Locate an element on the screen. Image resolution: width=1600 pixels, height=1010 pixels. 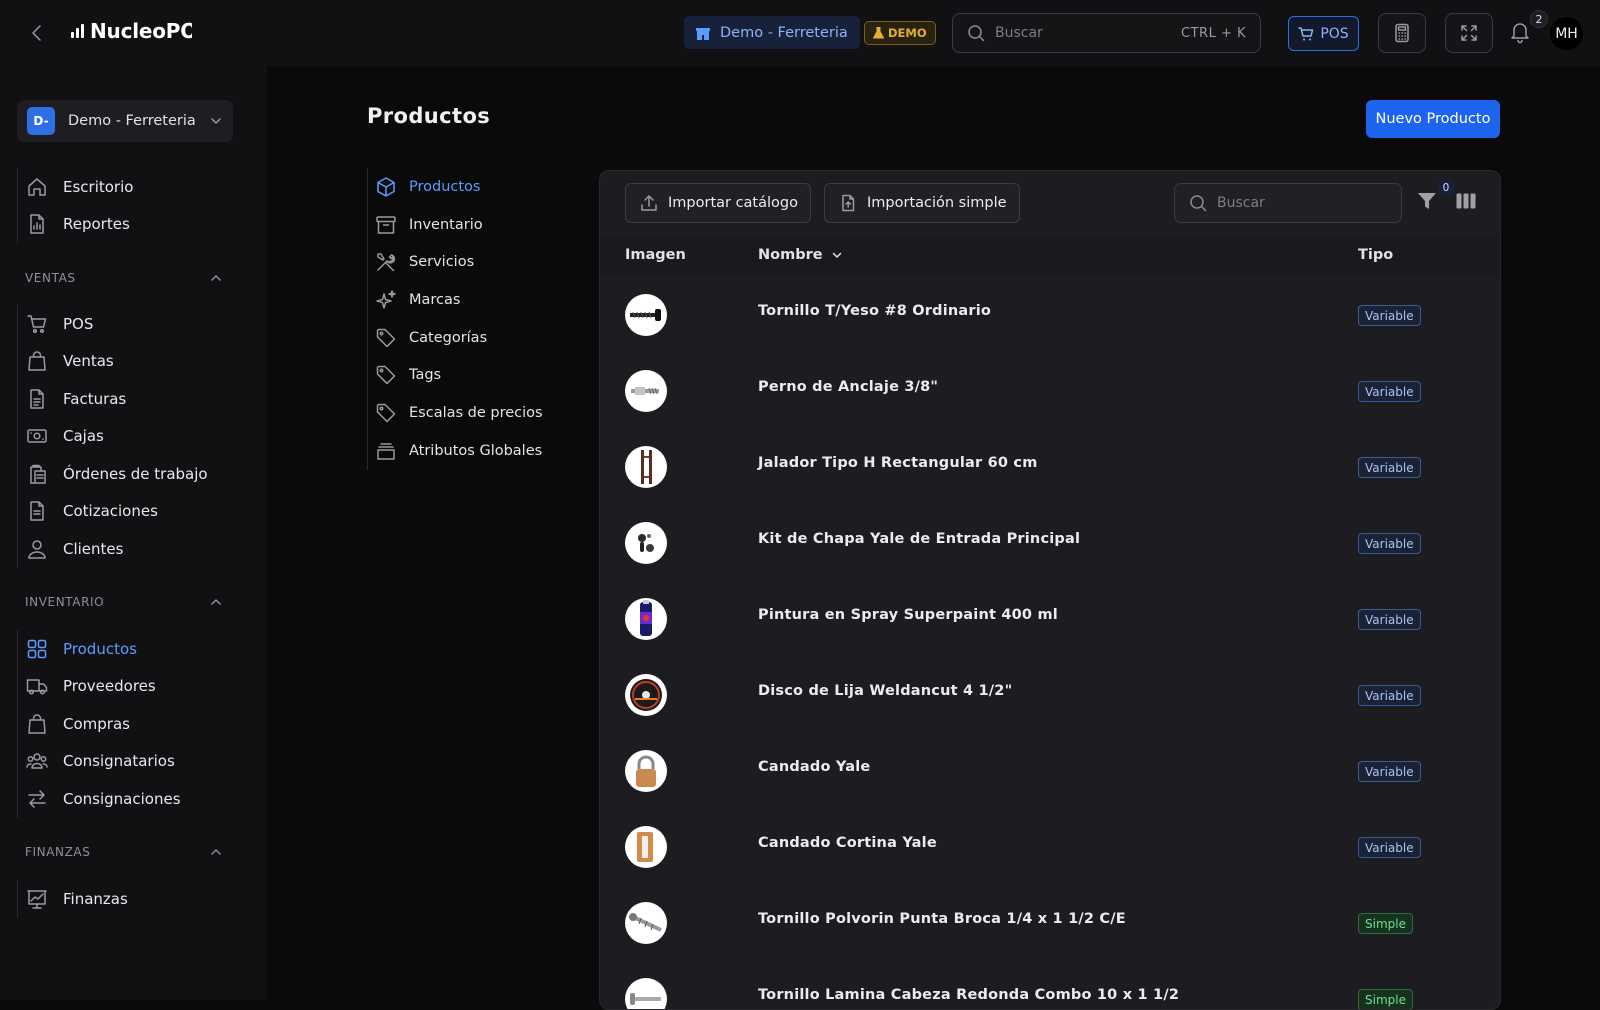
filter-icon is located at coordinates (1427, 201).